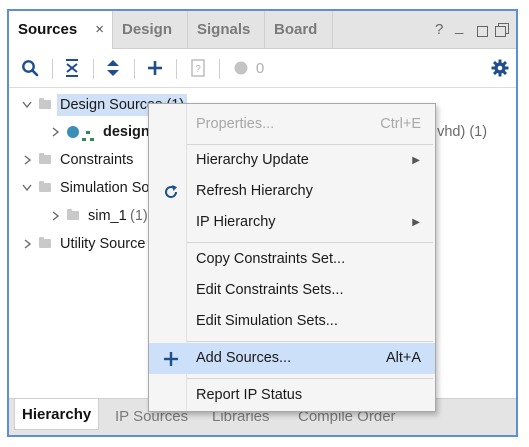 This screenshot has height=447, width=529. What do you see at coordinates (241, 68) in the screenshot?
I see `status-dot-icon` at bounding box center [241, 68].